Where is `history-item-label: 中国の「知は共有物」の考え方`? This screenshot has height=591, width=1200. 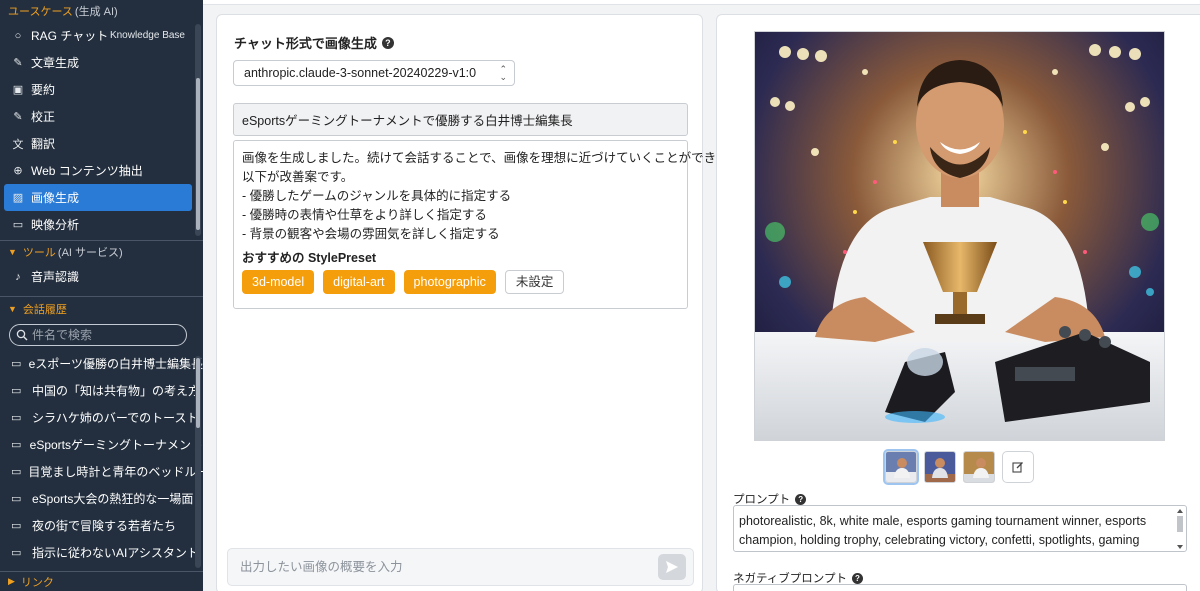
history-item-label: 中国の「知は共有物」の考え方 is located at coordinates (116, 391).